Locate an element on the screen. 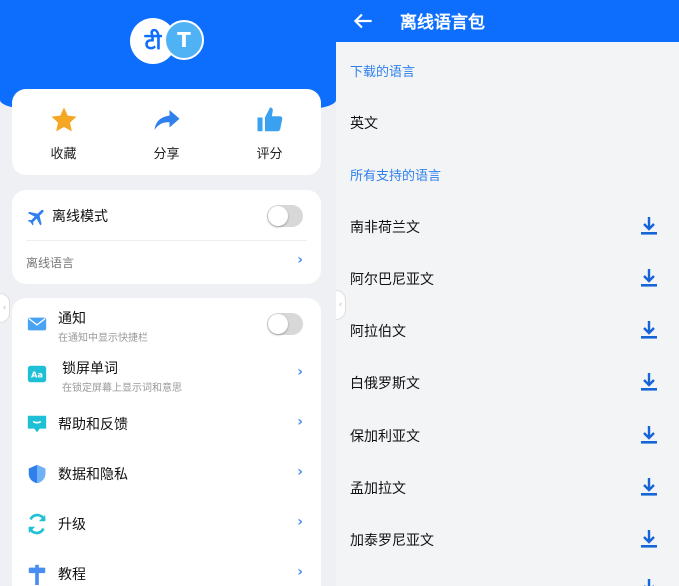 The height and width of the screenshot is (586, 679). language-item: 加泰罗尼亚文 is located at coordinates (392, 540).